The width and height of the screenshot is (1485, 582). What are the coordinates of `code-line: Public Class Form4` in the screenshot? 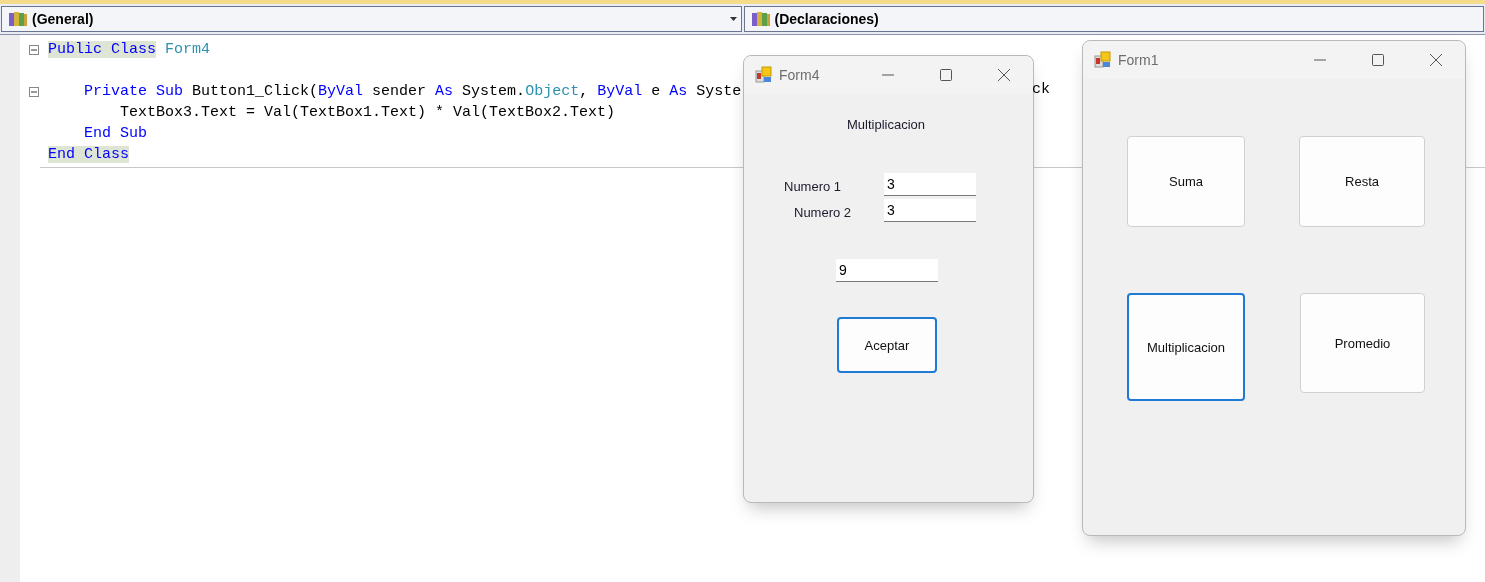 It's located at (129, 49).